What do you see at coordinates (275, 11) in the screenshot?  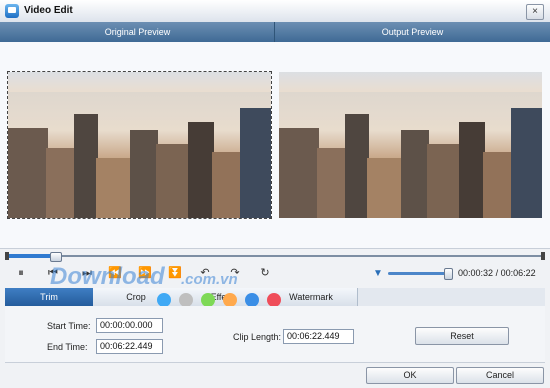 I see `title-bar: Video Edit ×` at bounding box center [275, 11].